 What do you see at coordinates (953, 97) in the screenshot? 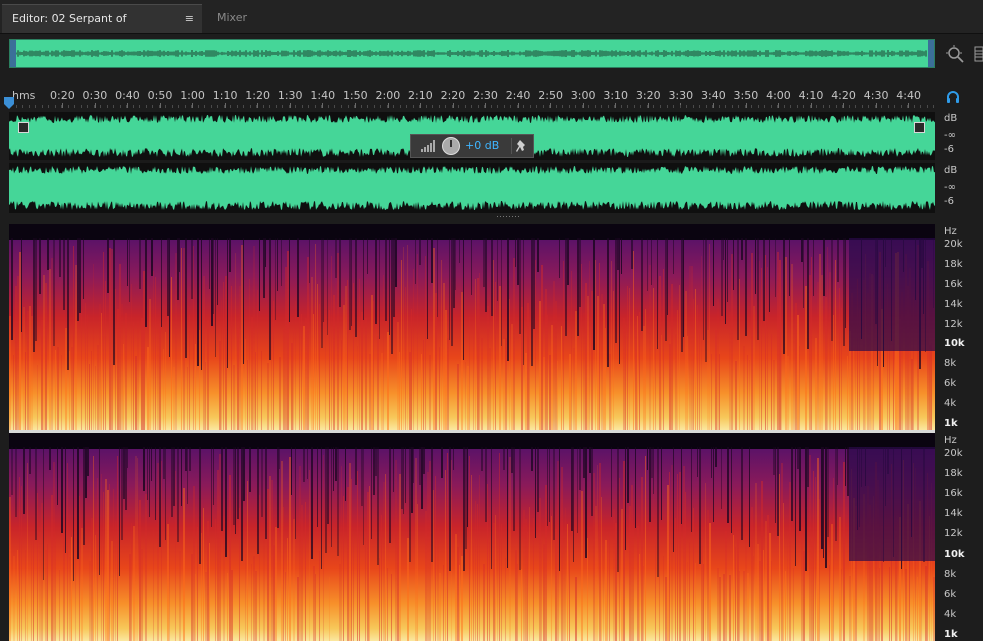
I see `headphones-icon` at bounding box center [953, 97].